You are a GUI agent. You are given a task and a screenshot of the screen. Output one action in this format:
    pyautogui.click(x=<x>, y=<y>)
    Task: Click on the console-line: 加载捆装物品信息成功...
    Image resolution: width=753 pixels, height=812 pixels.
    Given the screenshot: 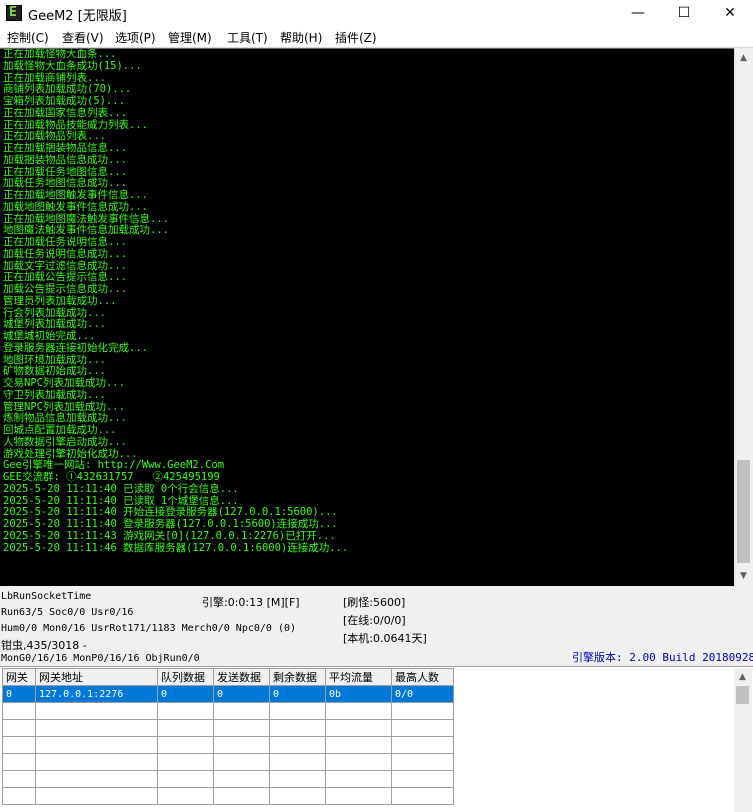 What is the action you would take?
    pyautogui.click(x=65, y=159)
    